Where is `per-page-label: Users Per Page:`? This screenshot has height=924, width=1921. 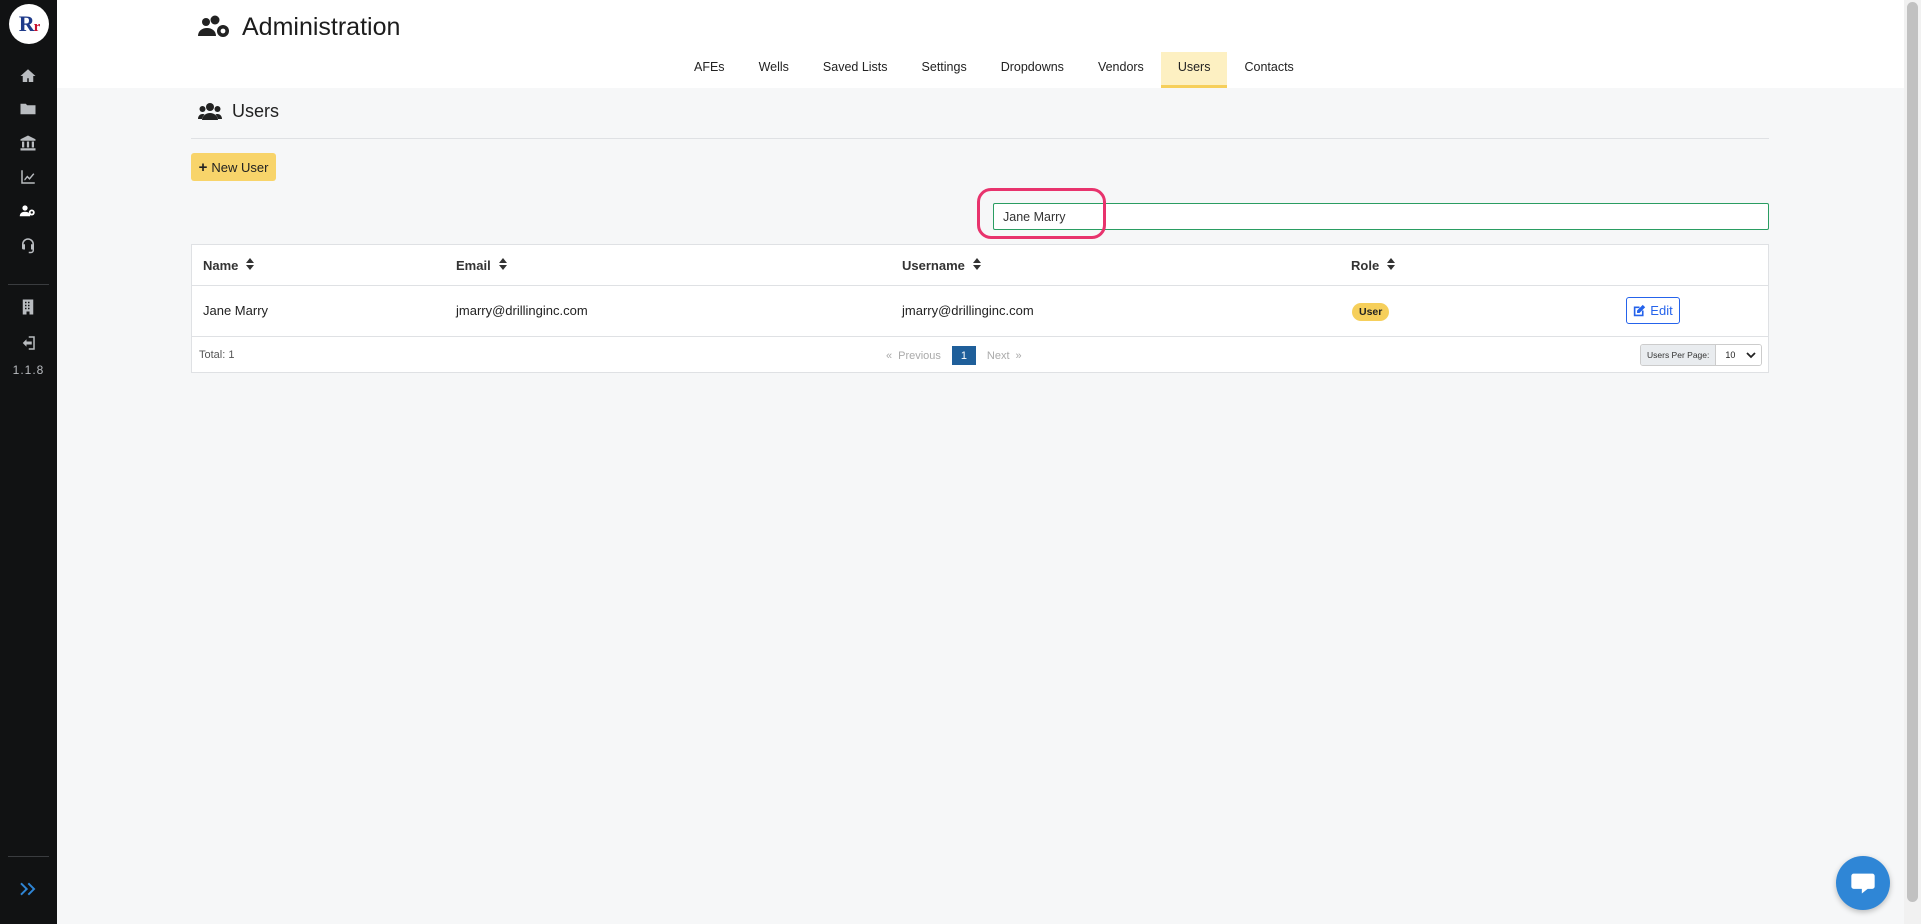
per-page-label: Users Per Page: is located at coordinates (1679, 355).